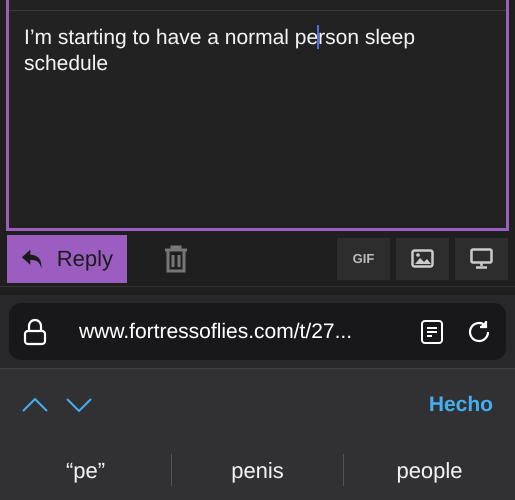 The width and height of the screenshot is (515, 500). Describe the element at coordinates (460, 404) in the screenshot. I see `done-button: Hecho` at that location.